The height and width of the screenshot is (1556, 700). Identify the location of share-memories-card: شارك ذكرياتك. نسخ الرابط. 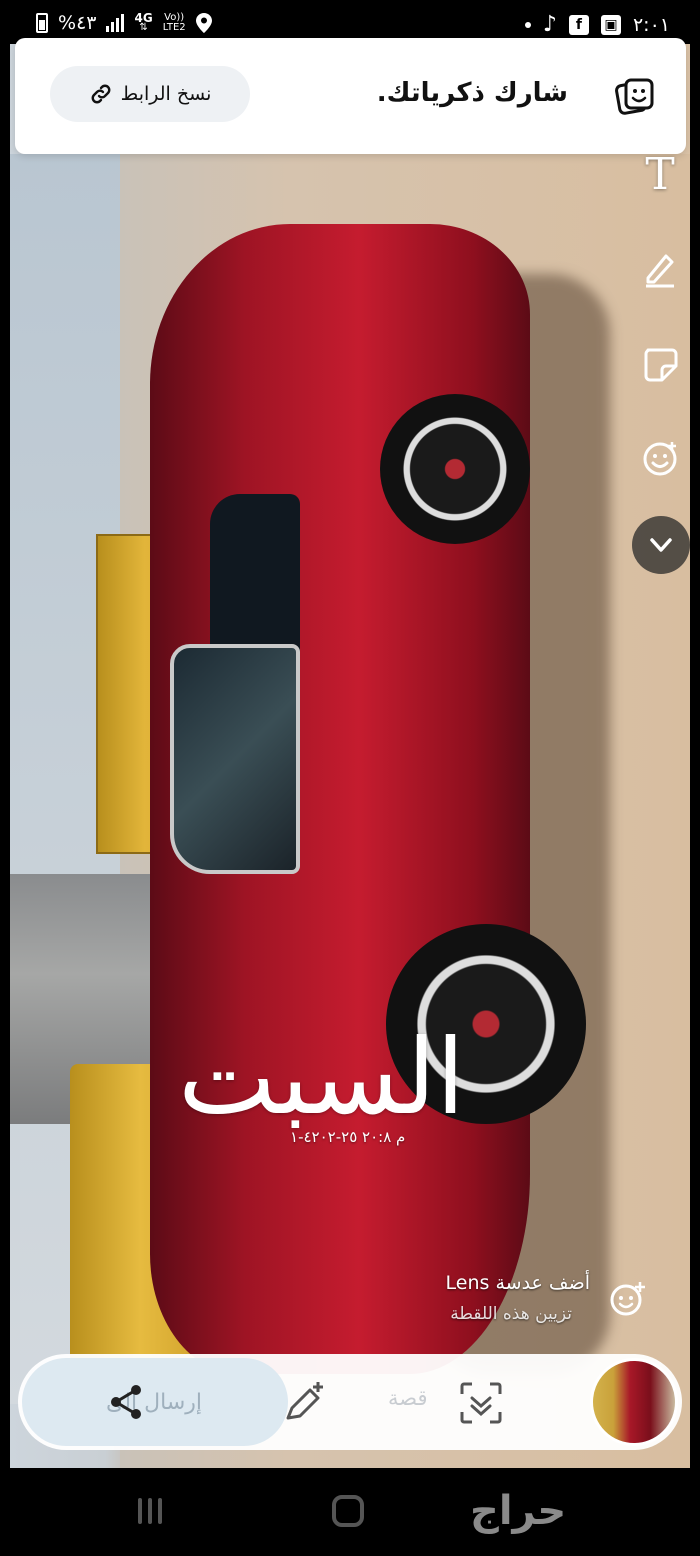
(350, 96).